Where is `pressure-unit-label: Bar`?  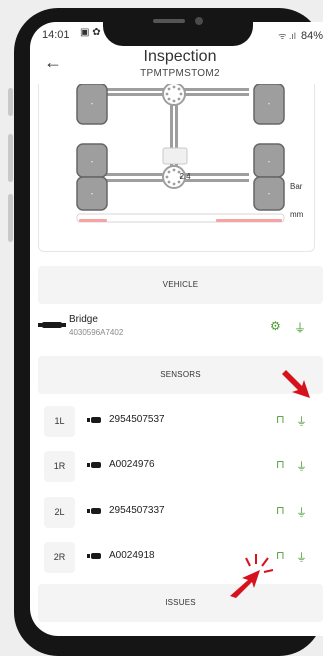
pressure-unit-label: Bar is located at coordinates (296, 186).